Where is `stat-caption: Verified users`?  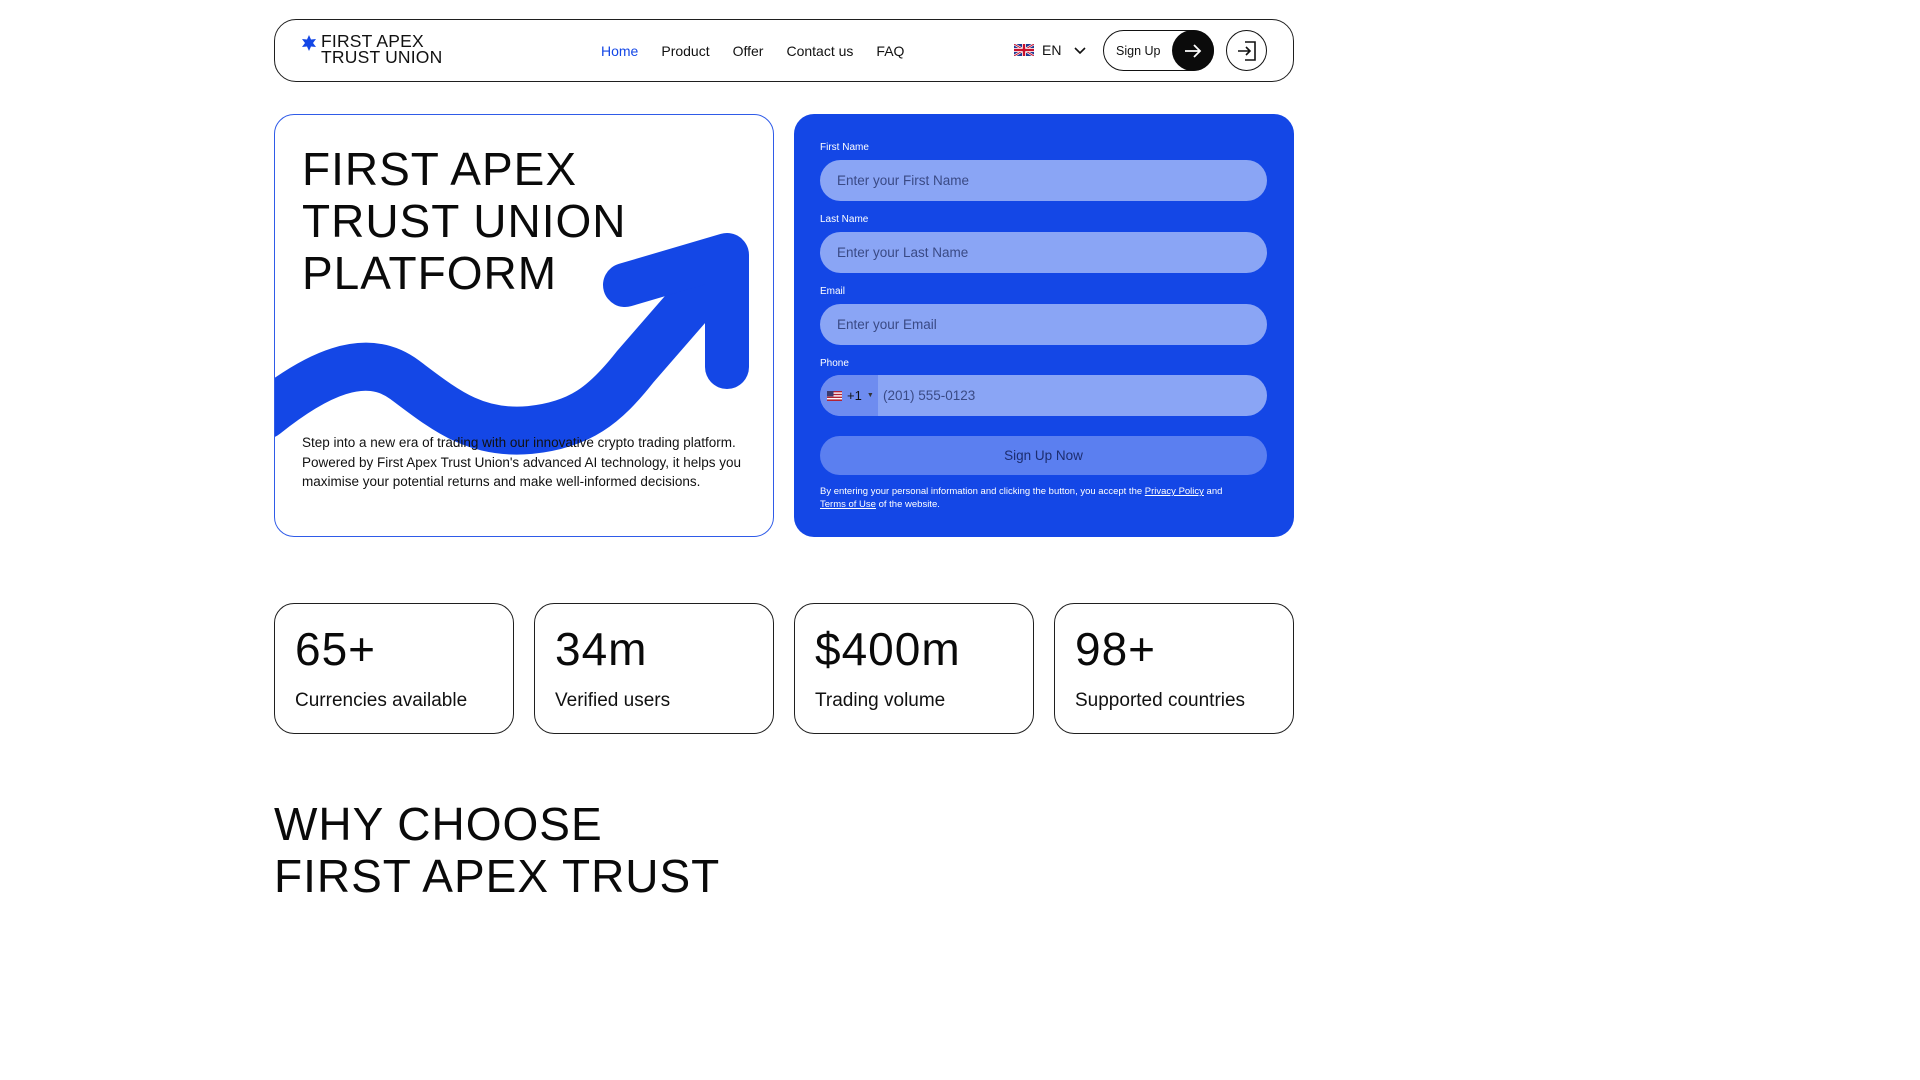 stat-caption: Verified users is located at coordinates (613, 700).